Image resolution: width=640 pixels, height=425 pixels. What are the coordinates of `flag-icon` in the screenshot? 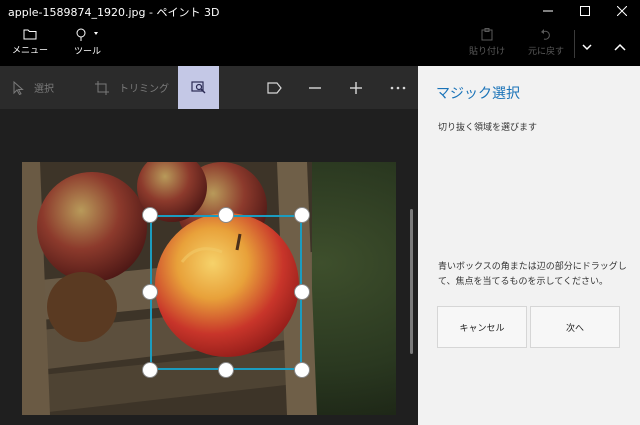 It's located at (274, 87).